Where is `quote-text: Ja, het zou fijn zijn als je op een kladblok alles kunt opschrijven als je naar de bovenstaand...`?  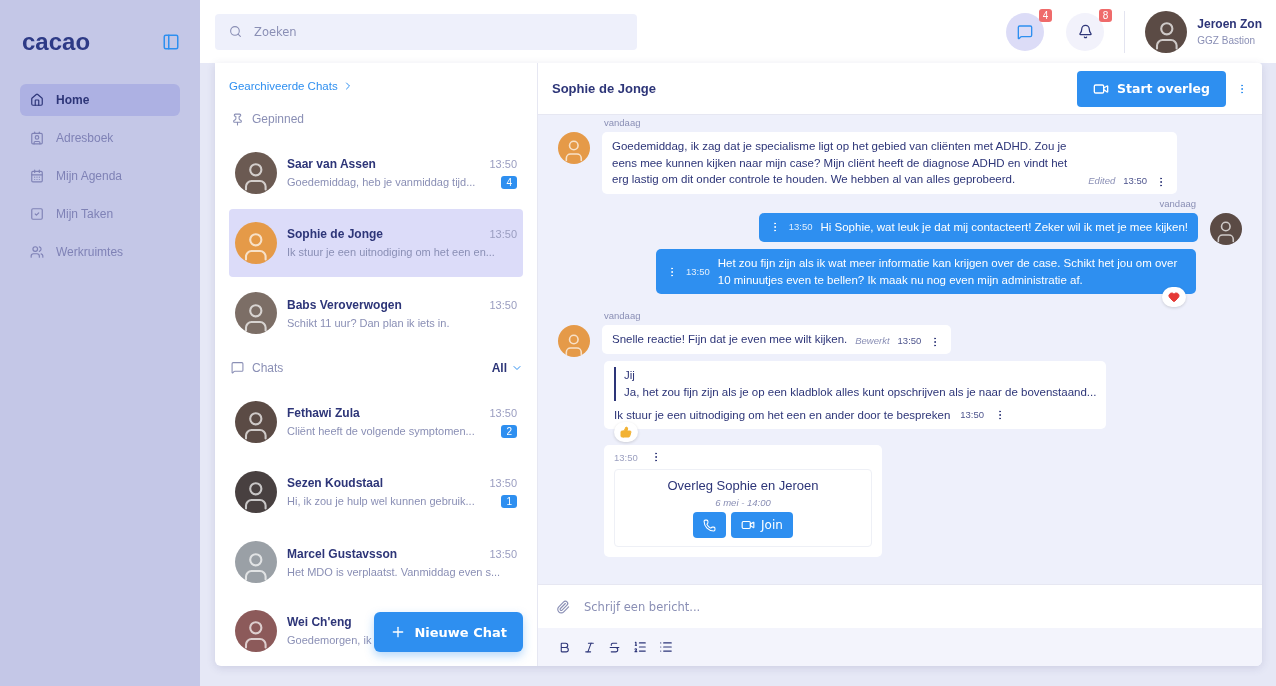
quote-text: Ja, het zou fijn zijn als je op een kladblok alles kunt opschrijven als je naar de bovenstaand... is located at coordinates (860, 393).